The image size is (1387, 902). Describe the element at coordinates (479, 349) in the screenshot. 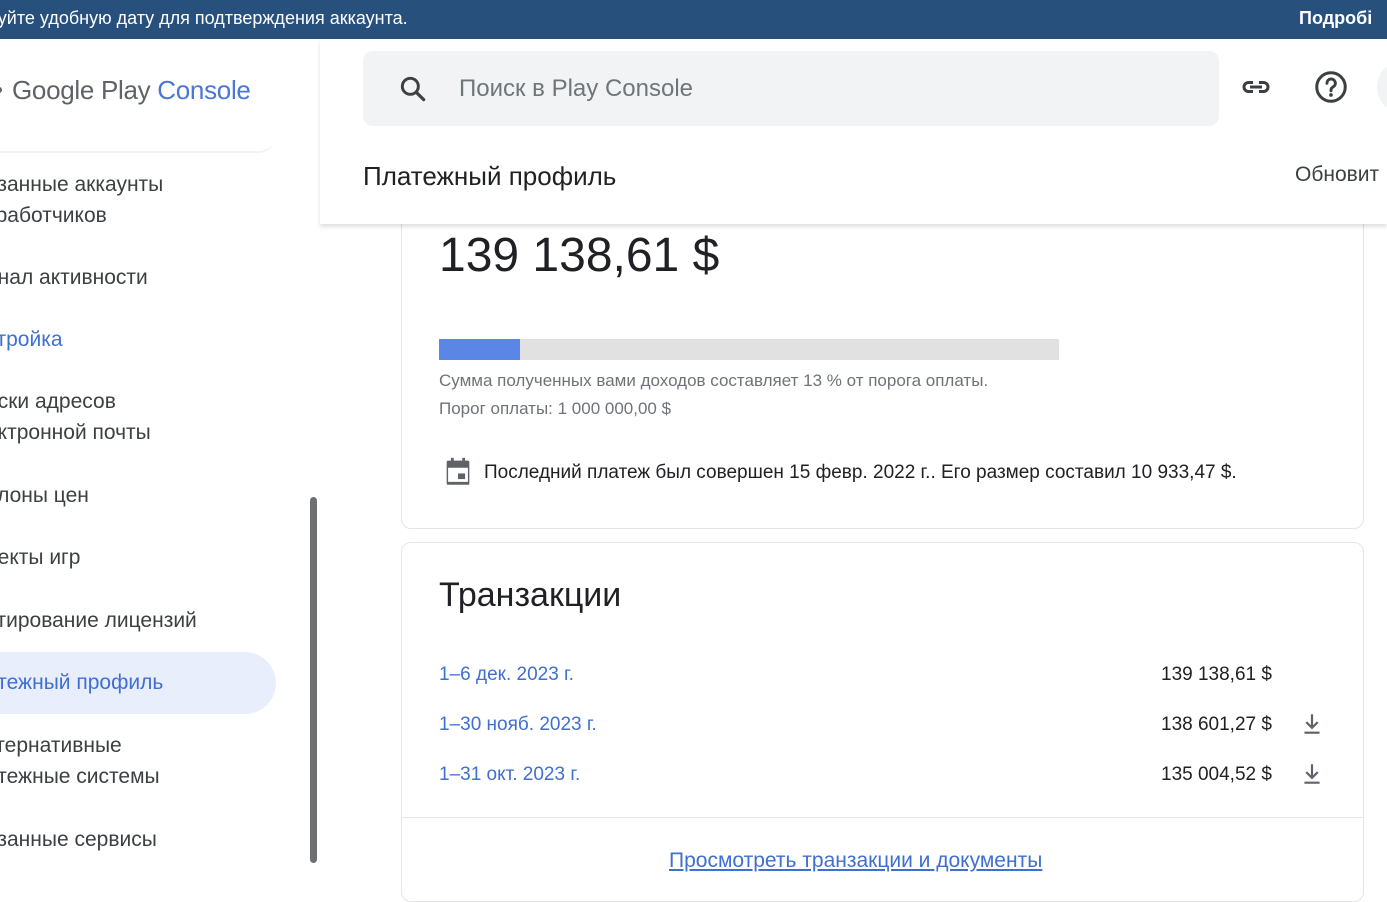

I see `threshold-progress-fill` at that location.